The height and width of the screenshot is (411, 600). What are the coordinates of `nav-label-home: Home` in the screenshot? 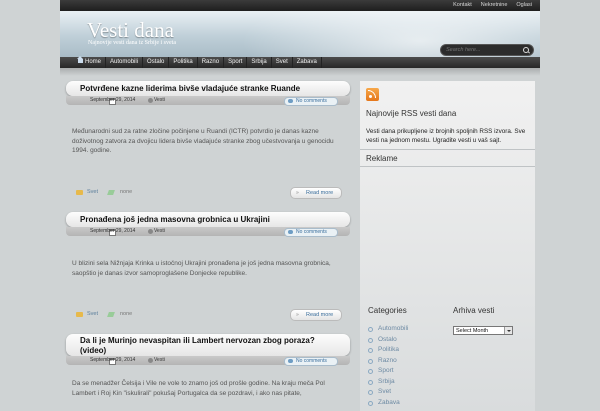 It's located at (93, 62).